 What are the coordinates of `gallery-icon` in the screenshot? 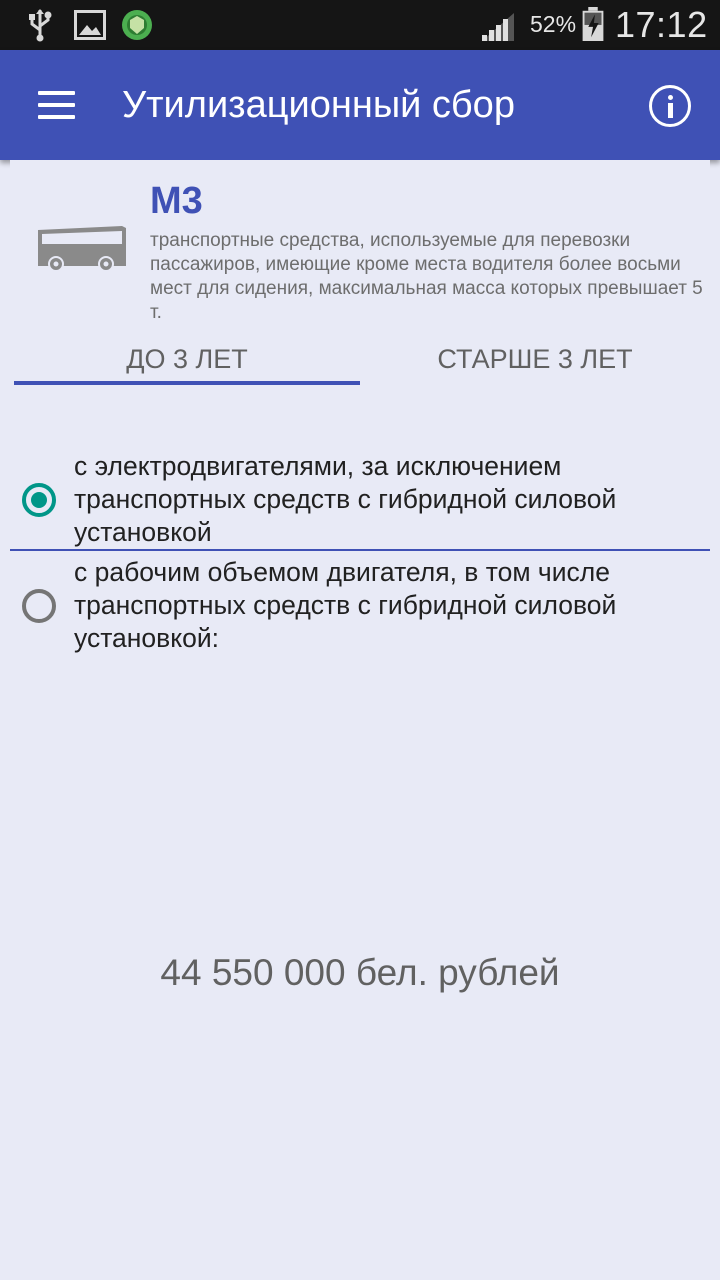 It's located at (90, 25).